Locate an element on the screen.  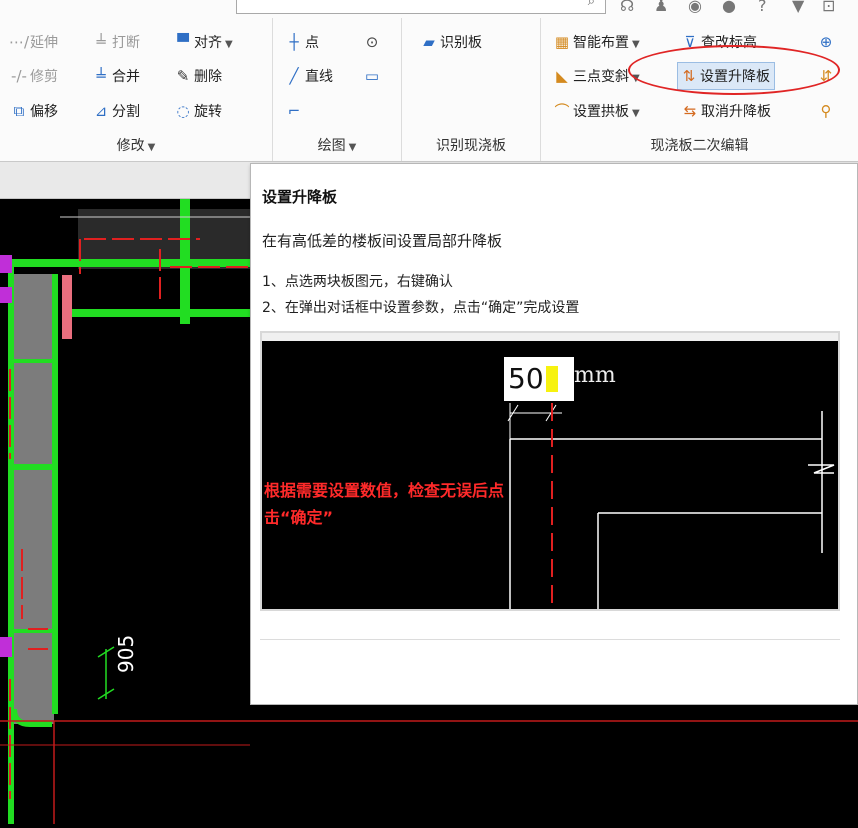
offset-button: ⧉ 偏移 is located at coordinates (33, 111).